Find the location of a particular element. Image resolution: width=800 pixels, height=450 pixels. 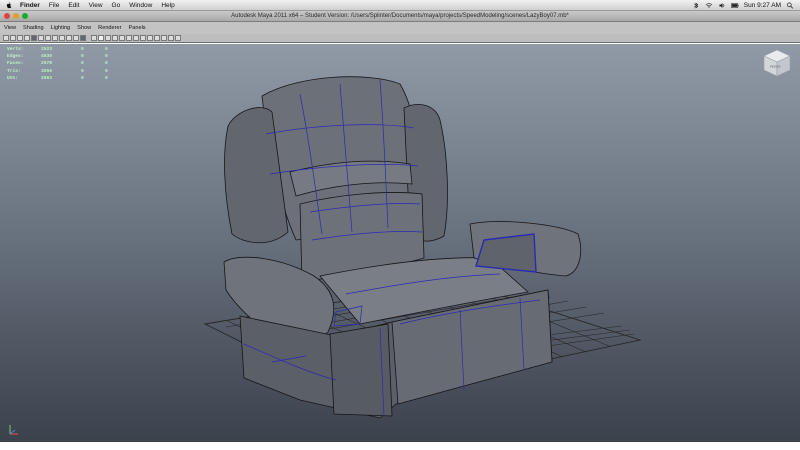

wifi-icon is located at coordinates (709, 5).